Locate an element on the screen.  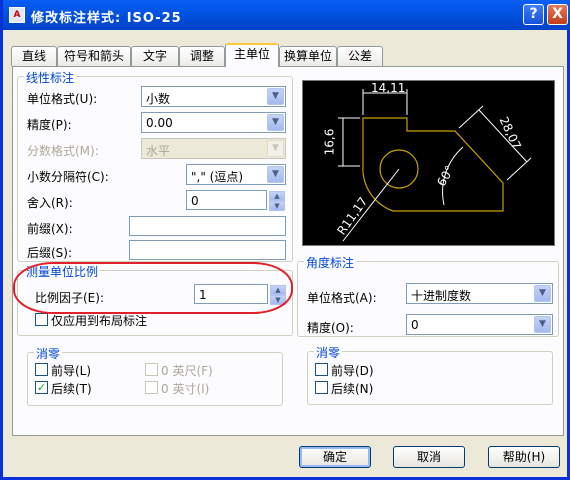
angular-leading-zero-label: 前导(D) is located at coordinates (352, 371).